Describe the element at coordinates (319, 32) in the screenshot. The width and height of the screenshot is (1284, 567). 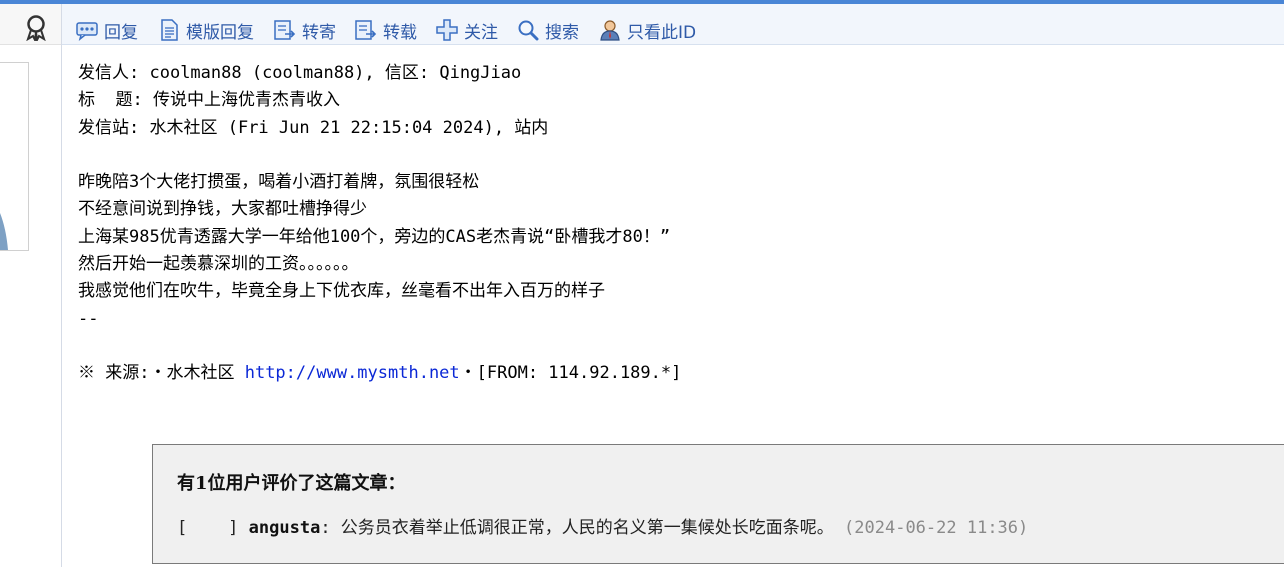
I see `forward-label: 转寄` at that location.